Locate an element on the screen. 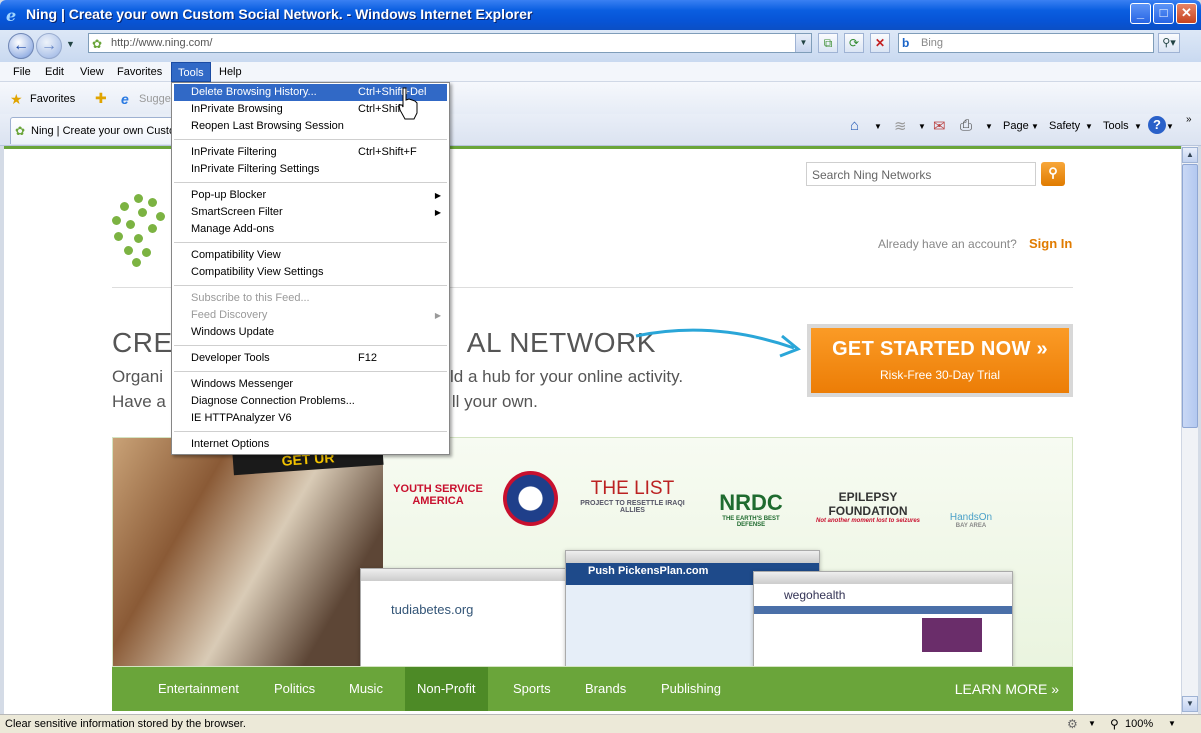 This screenshot has width=1201, height=733. search-go-icon: ⚲▾ is located at coordinates (1169, 43).